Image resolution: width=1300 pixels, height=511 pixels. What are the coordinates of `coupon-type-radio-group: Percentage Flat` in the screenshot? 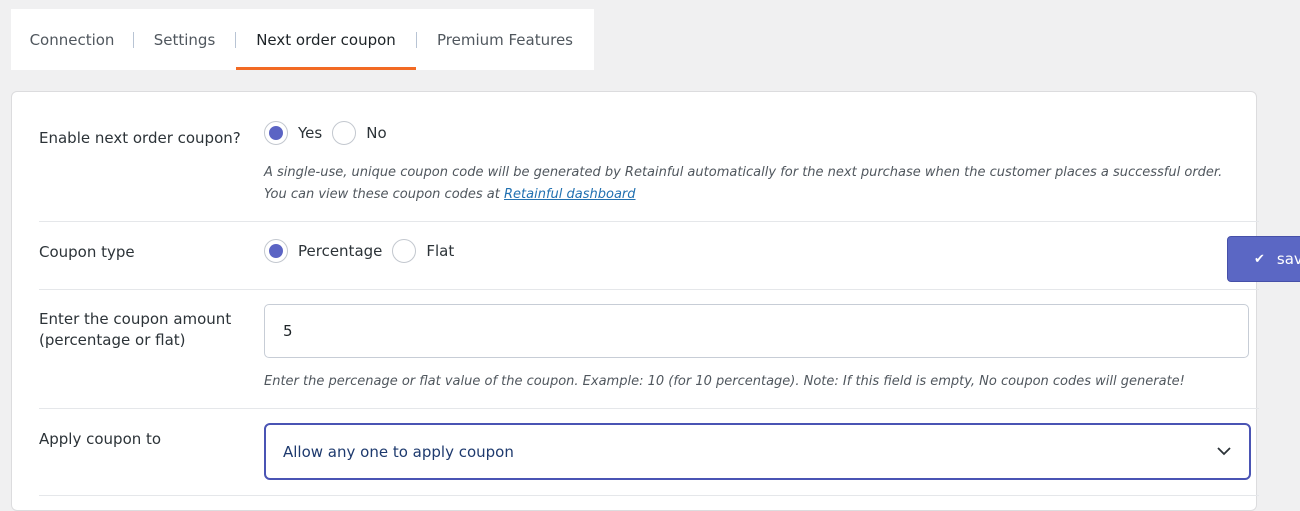 It's located at (364, 251).